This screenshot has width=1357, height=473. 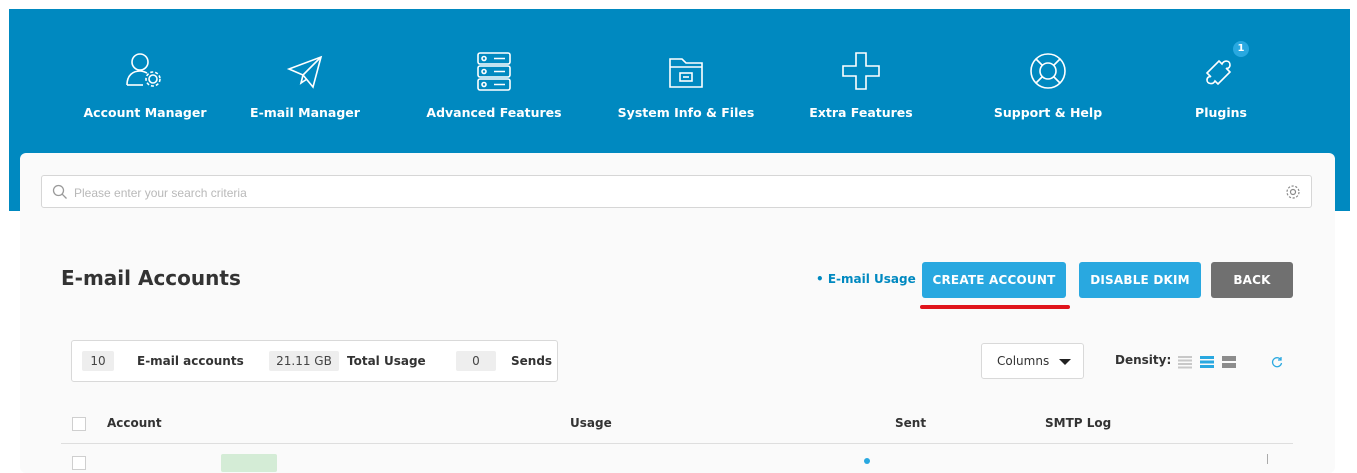 I want to click on search-bar, so click(x=676, y=191).